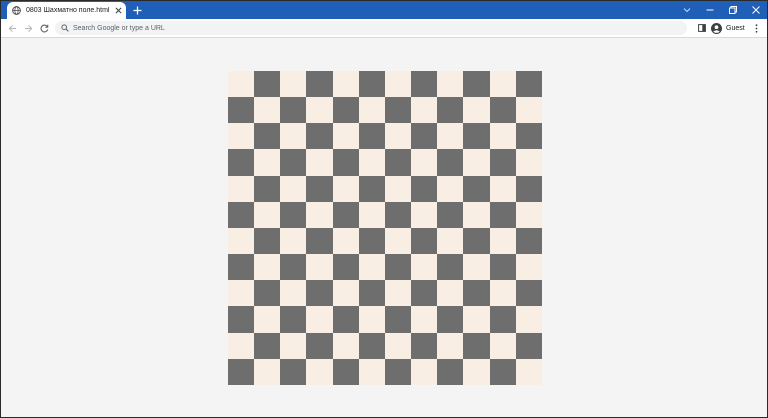  I want to click on new-tab-button, so click(137, 10).